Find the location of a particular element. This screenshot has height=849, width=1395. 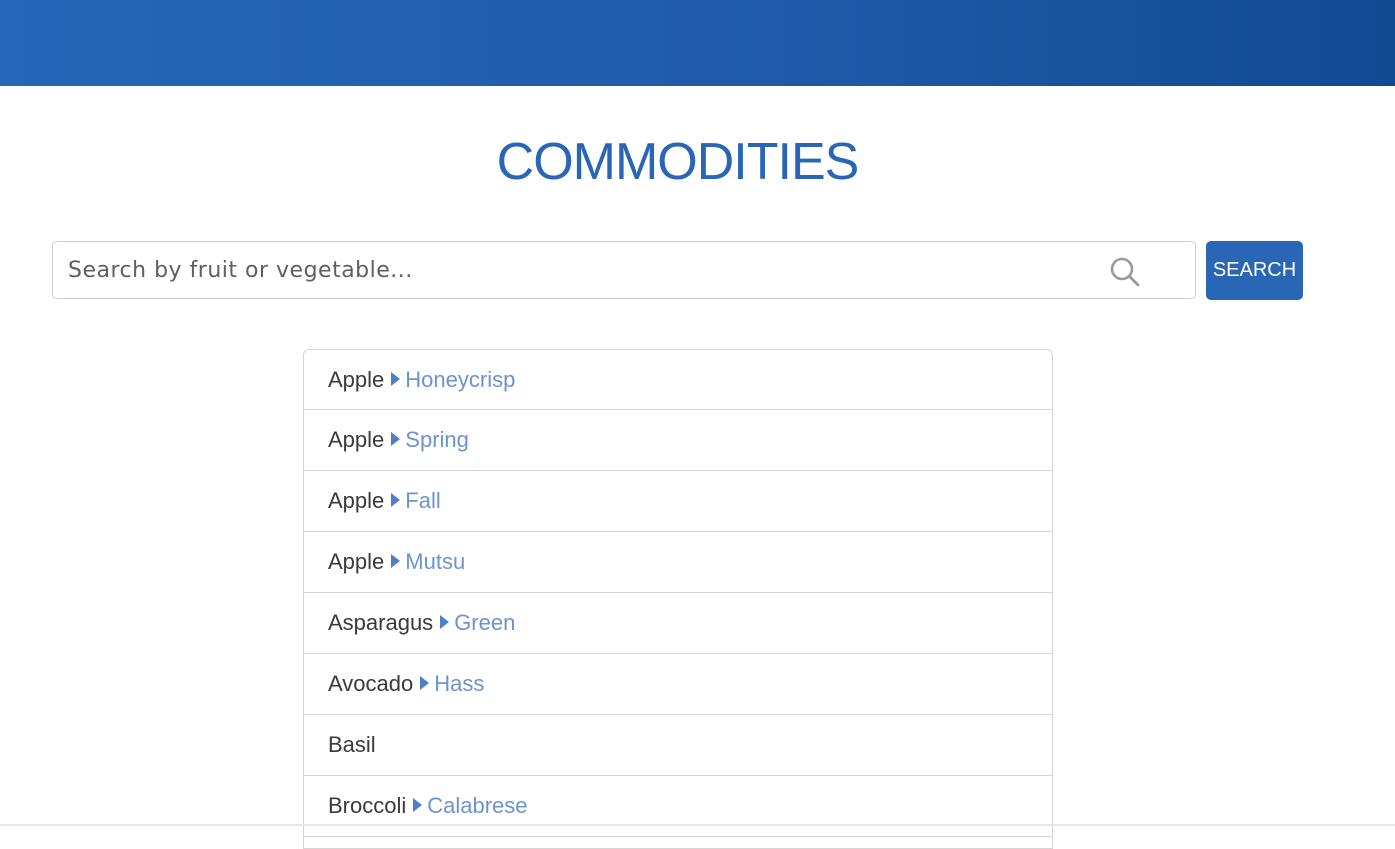

list-item: Apple Fall is located at coordinates (678, 501).